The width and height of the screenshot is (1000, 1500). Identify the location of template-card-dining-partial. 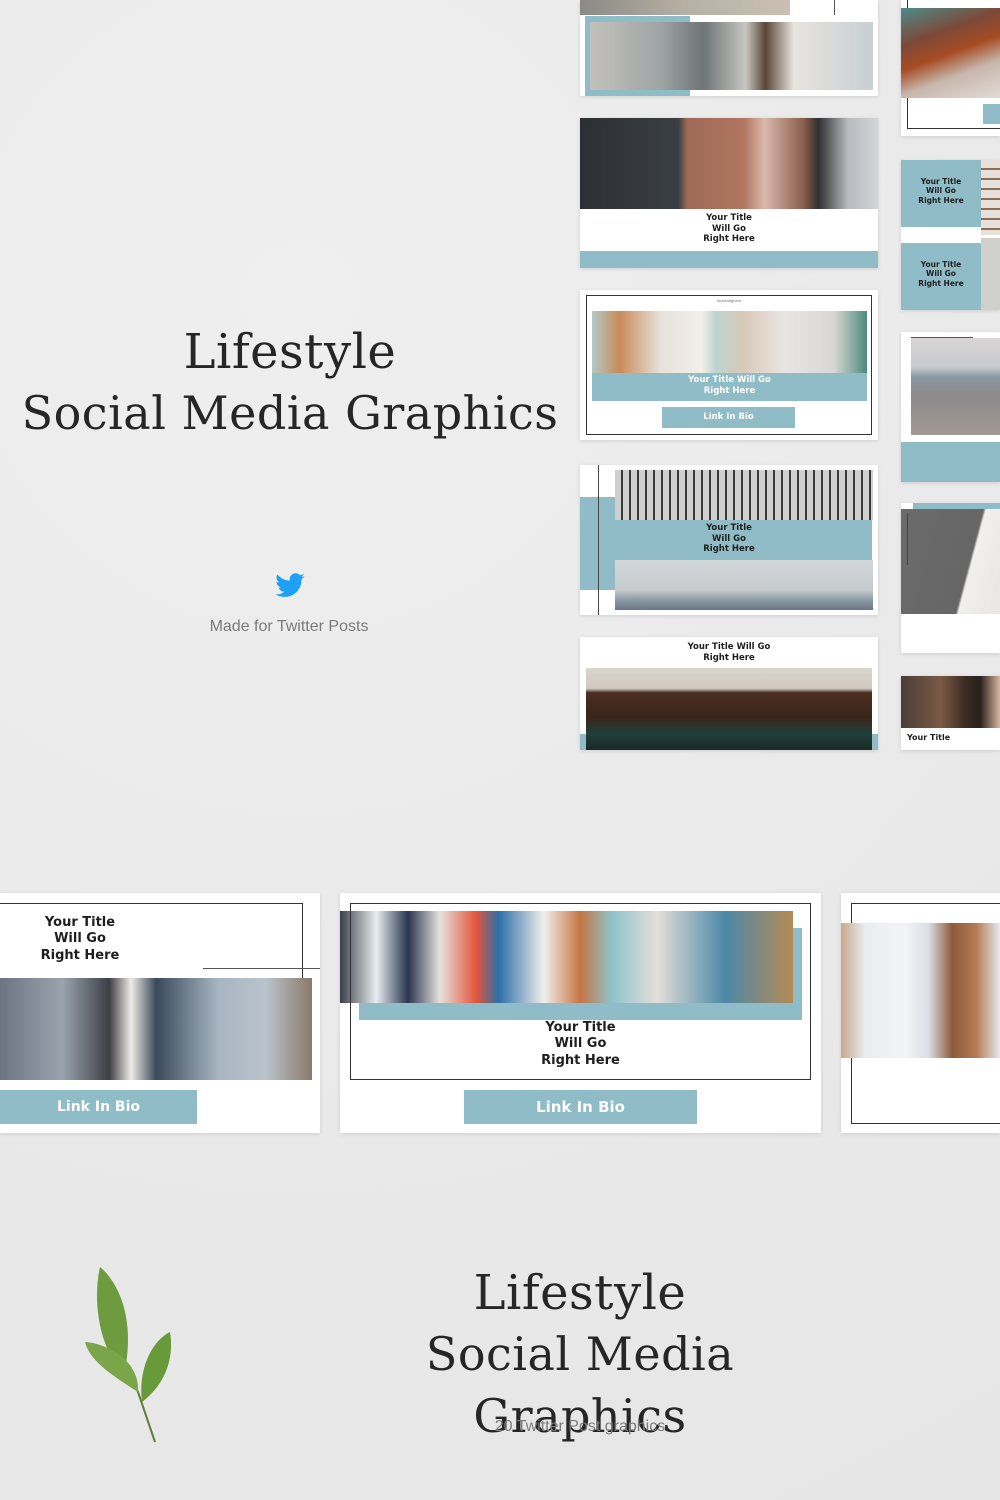
(920, 1013).